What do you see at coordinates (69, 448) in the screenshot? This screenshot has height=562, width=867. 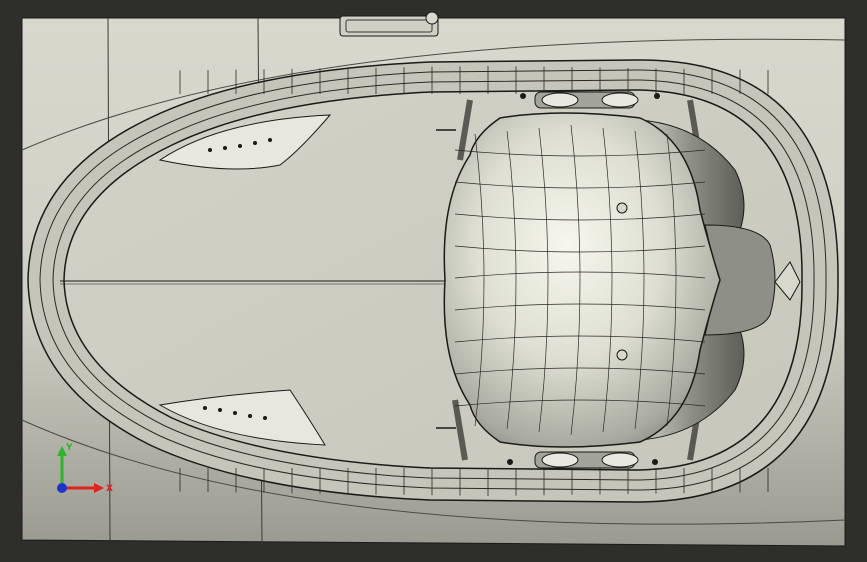 I see `y-axis-label: Y` at bounding box center [69, 448].